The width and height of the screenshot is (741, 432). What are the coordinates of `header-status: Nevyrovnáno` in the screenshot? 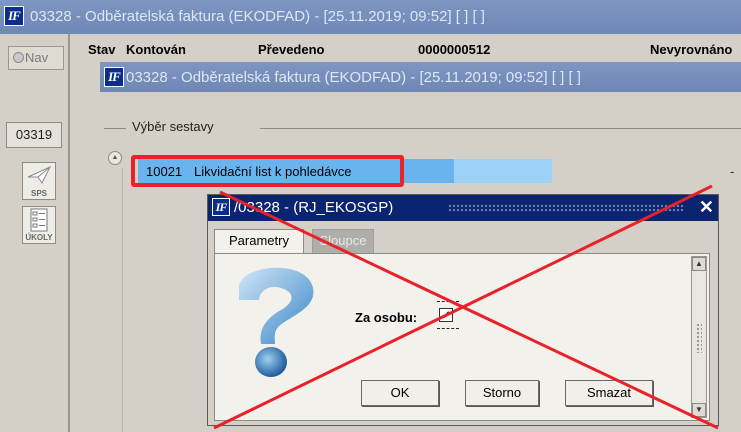 It's located at (691, 49).